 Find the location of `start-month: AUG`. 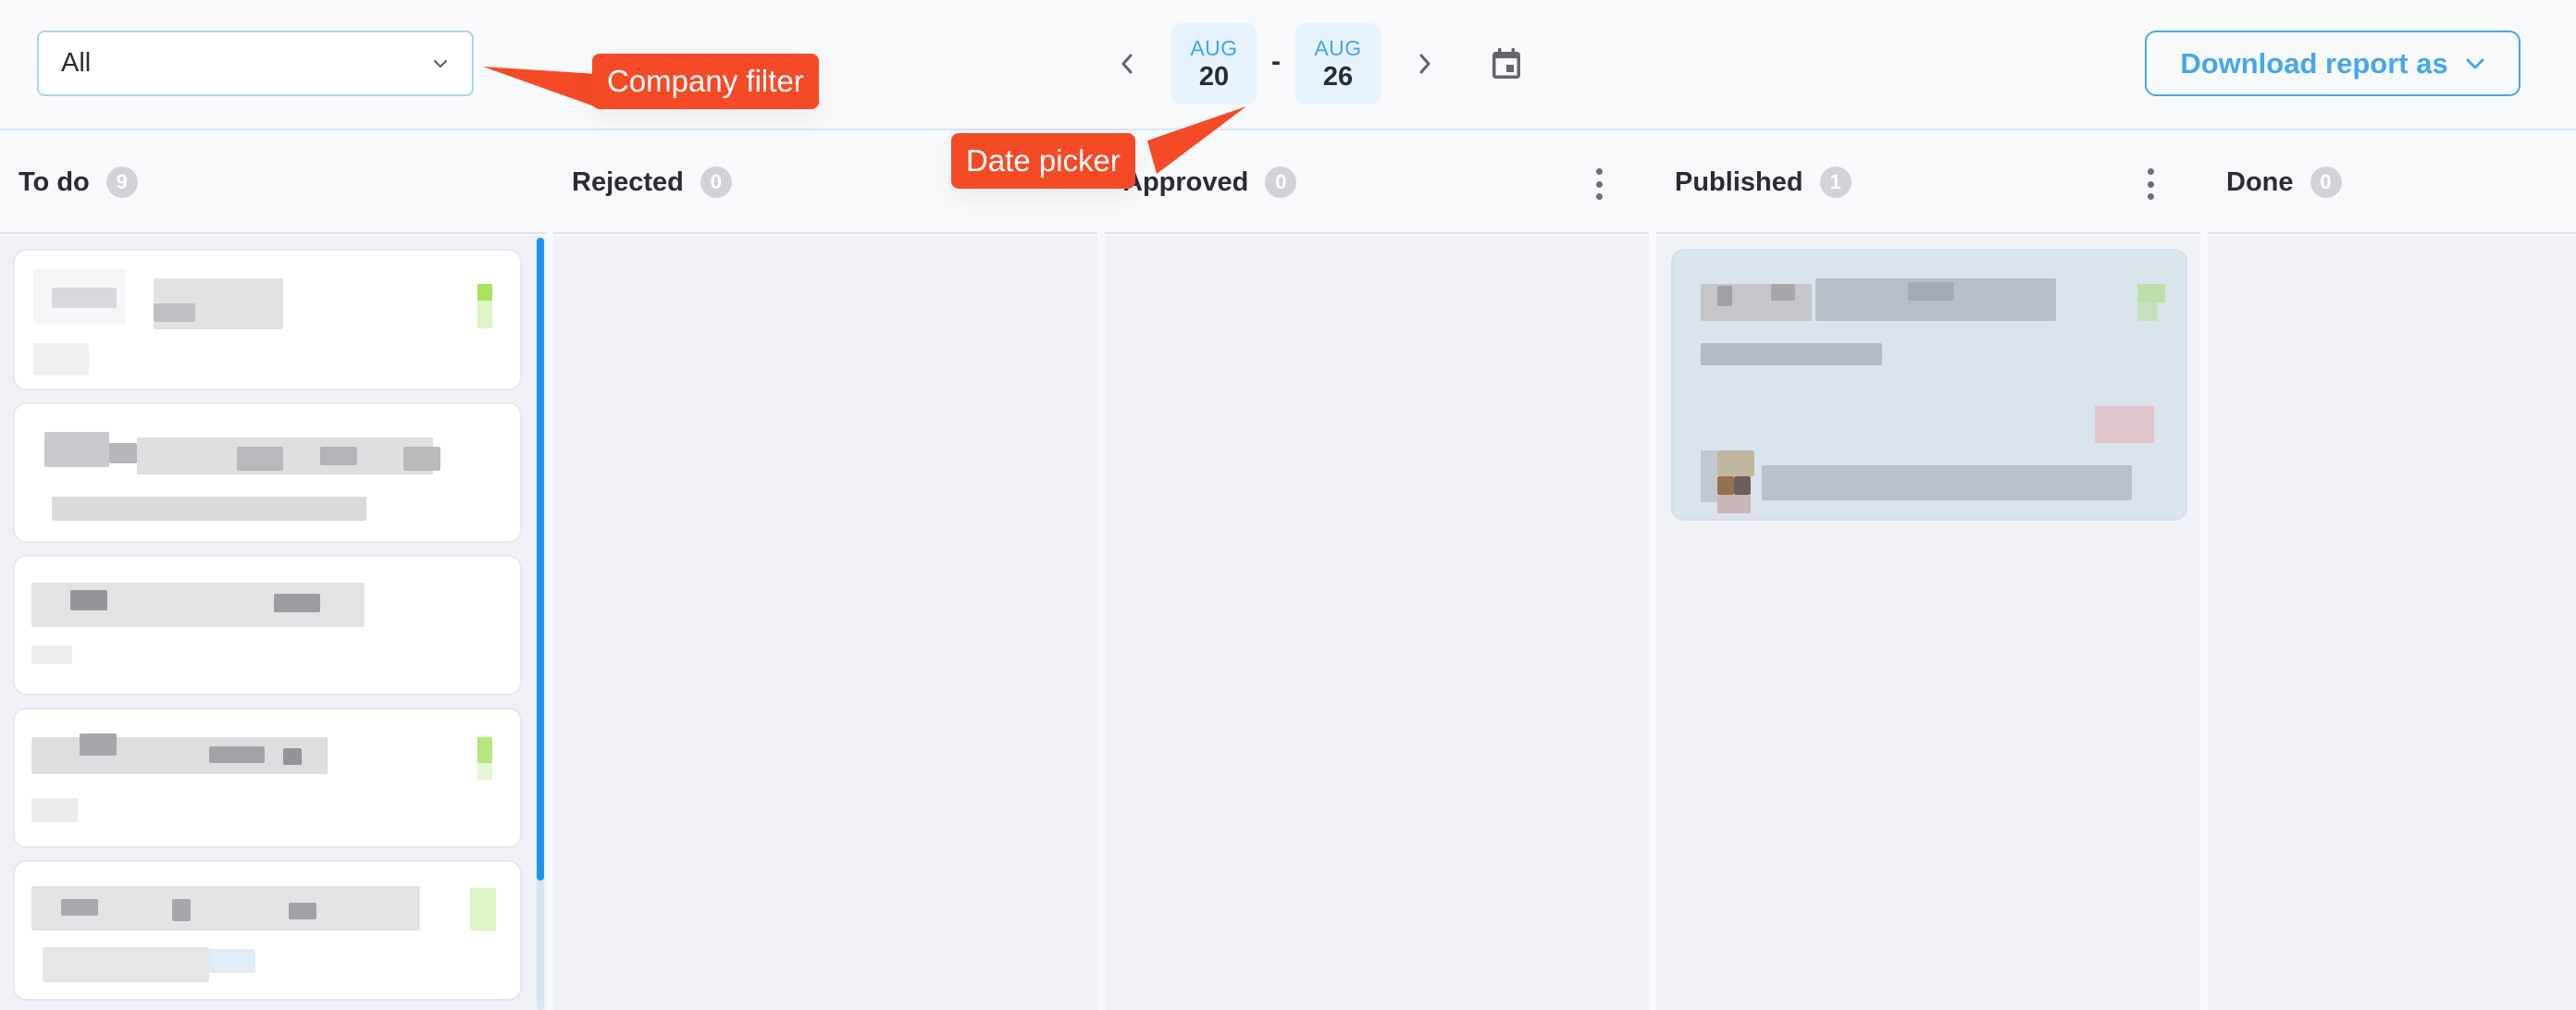

start-month: AUG is located at coordinates (1214, 48).